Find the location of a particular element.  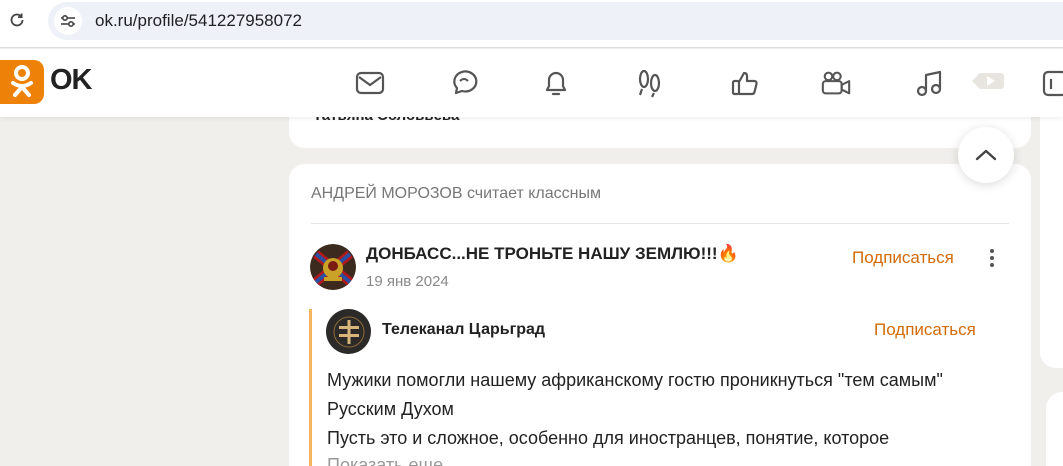

reload-icon is located at coordinates (17, 20).